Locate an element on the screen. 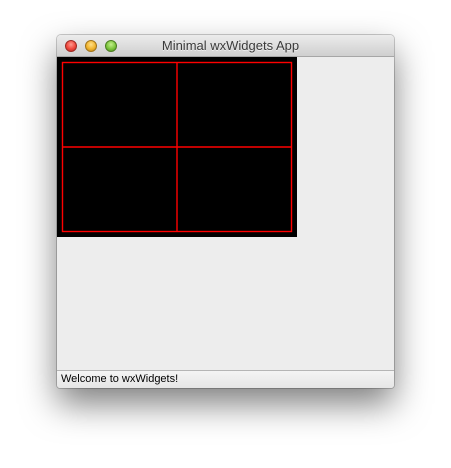 The image size is (451, 468). window-title: Minimal wxWidgets App is located at coordinates (230, 45).